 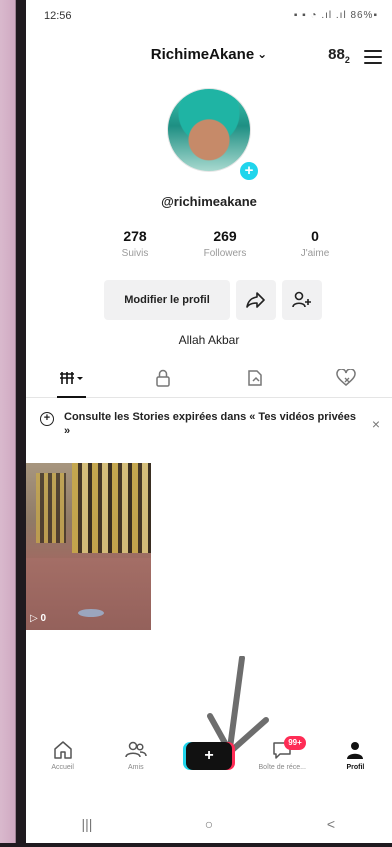 I want to click on profile-stats: 278 Suivis 269 Followers 0 J'aime, so click(x=225, y=248).